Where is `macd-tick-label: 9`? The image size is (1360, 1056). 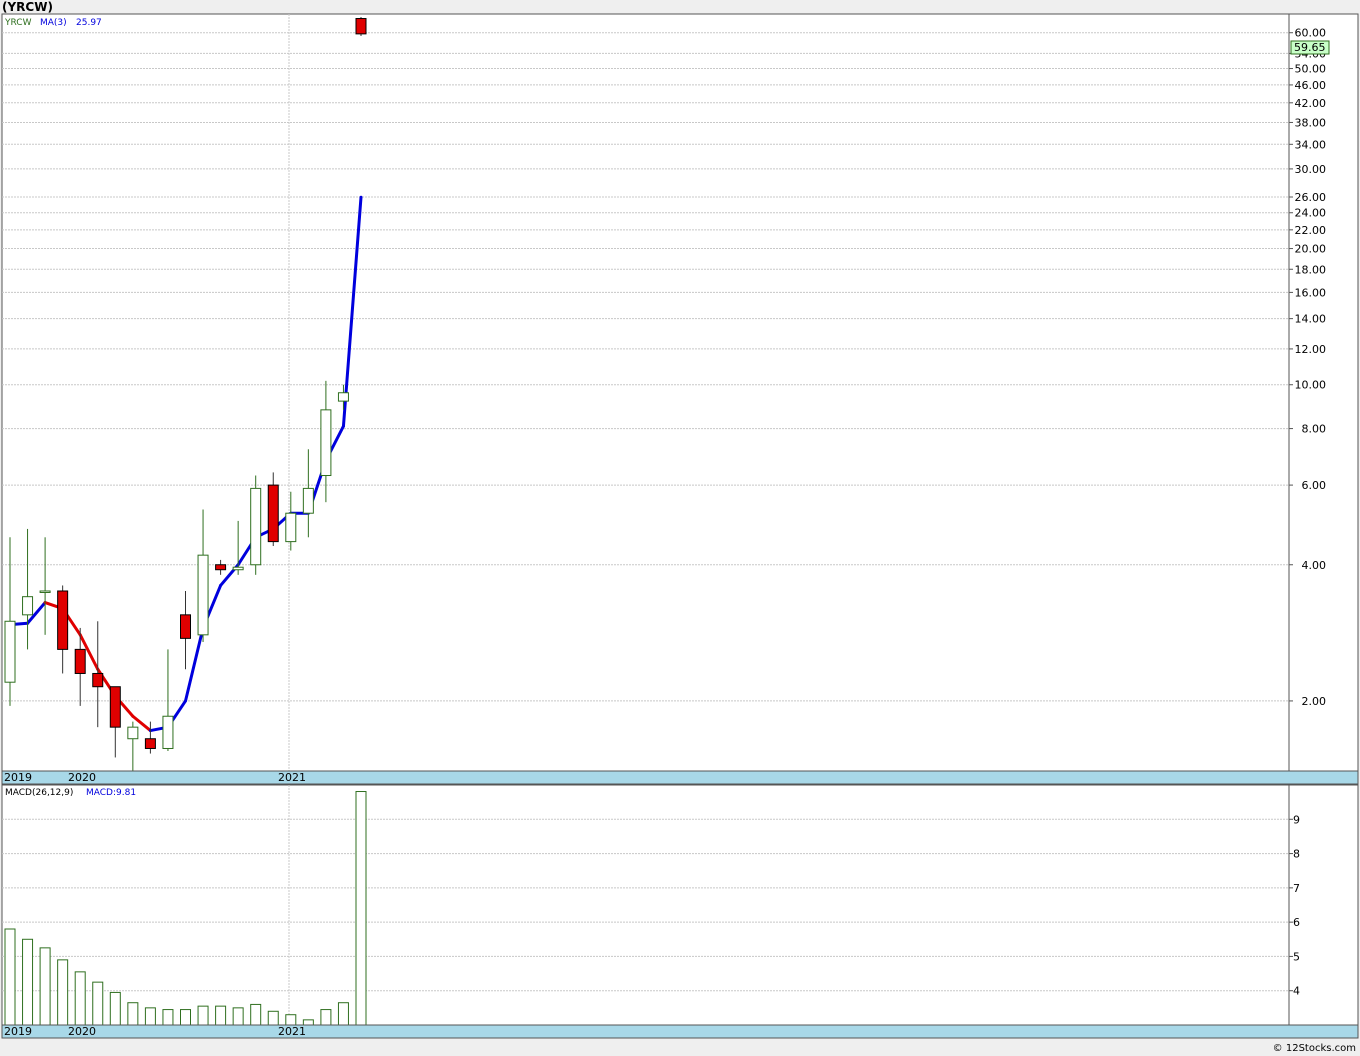 macd-tick-label: 9 is located at coordinates (1296, 819).